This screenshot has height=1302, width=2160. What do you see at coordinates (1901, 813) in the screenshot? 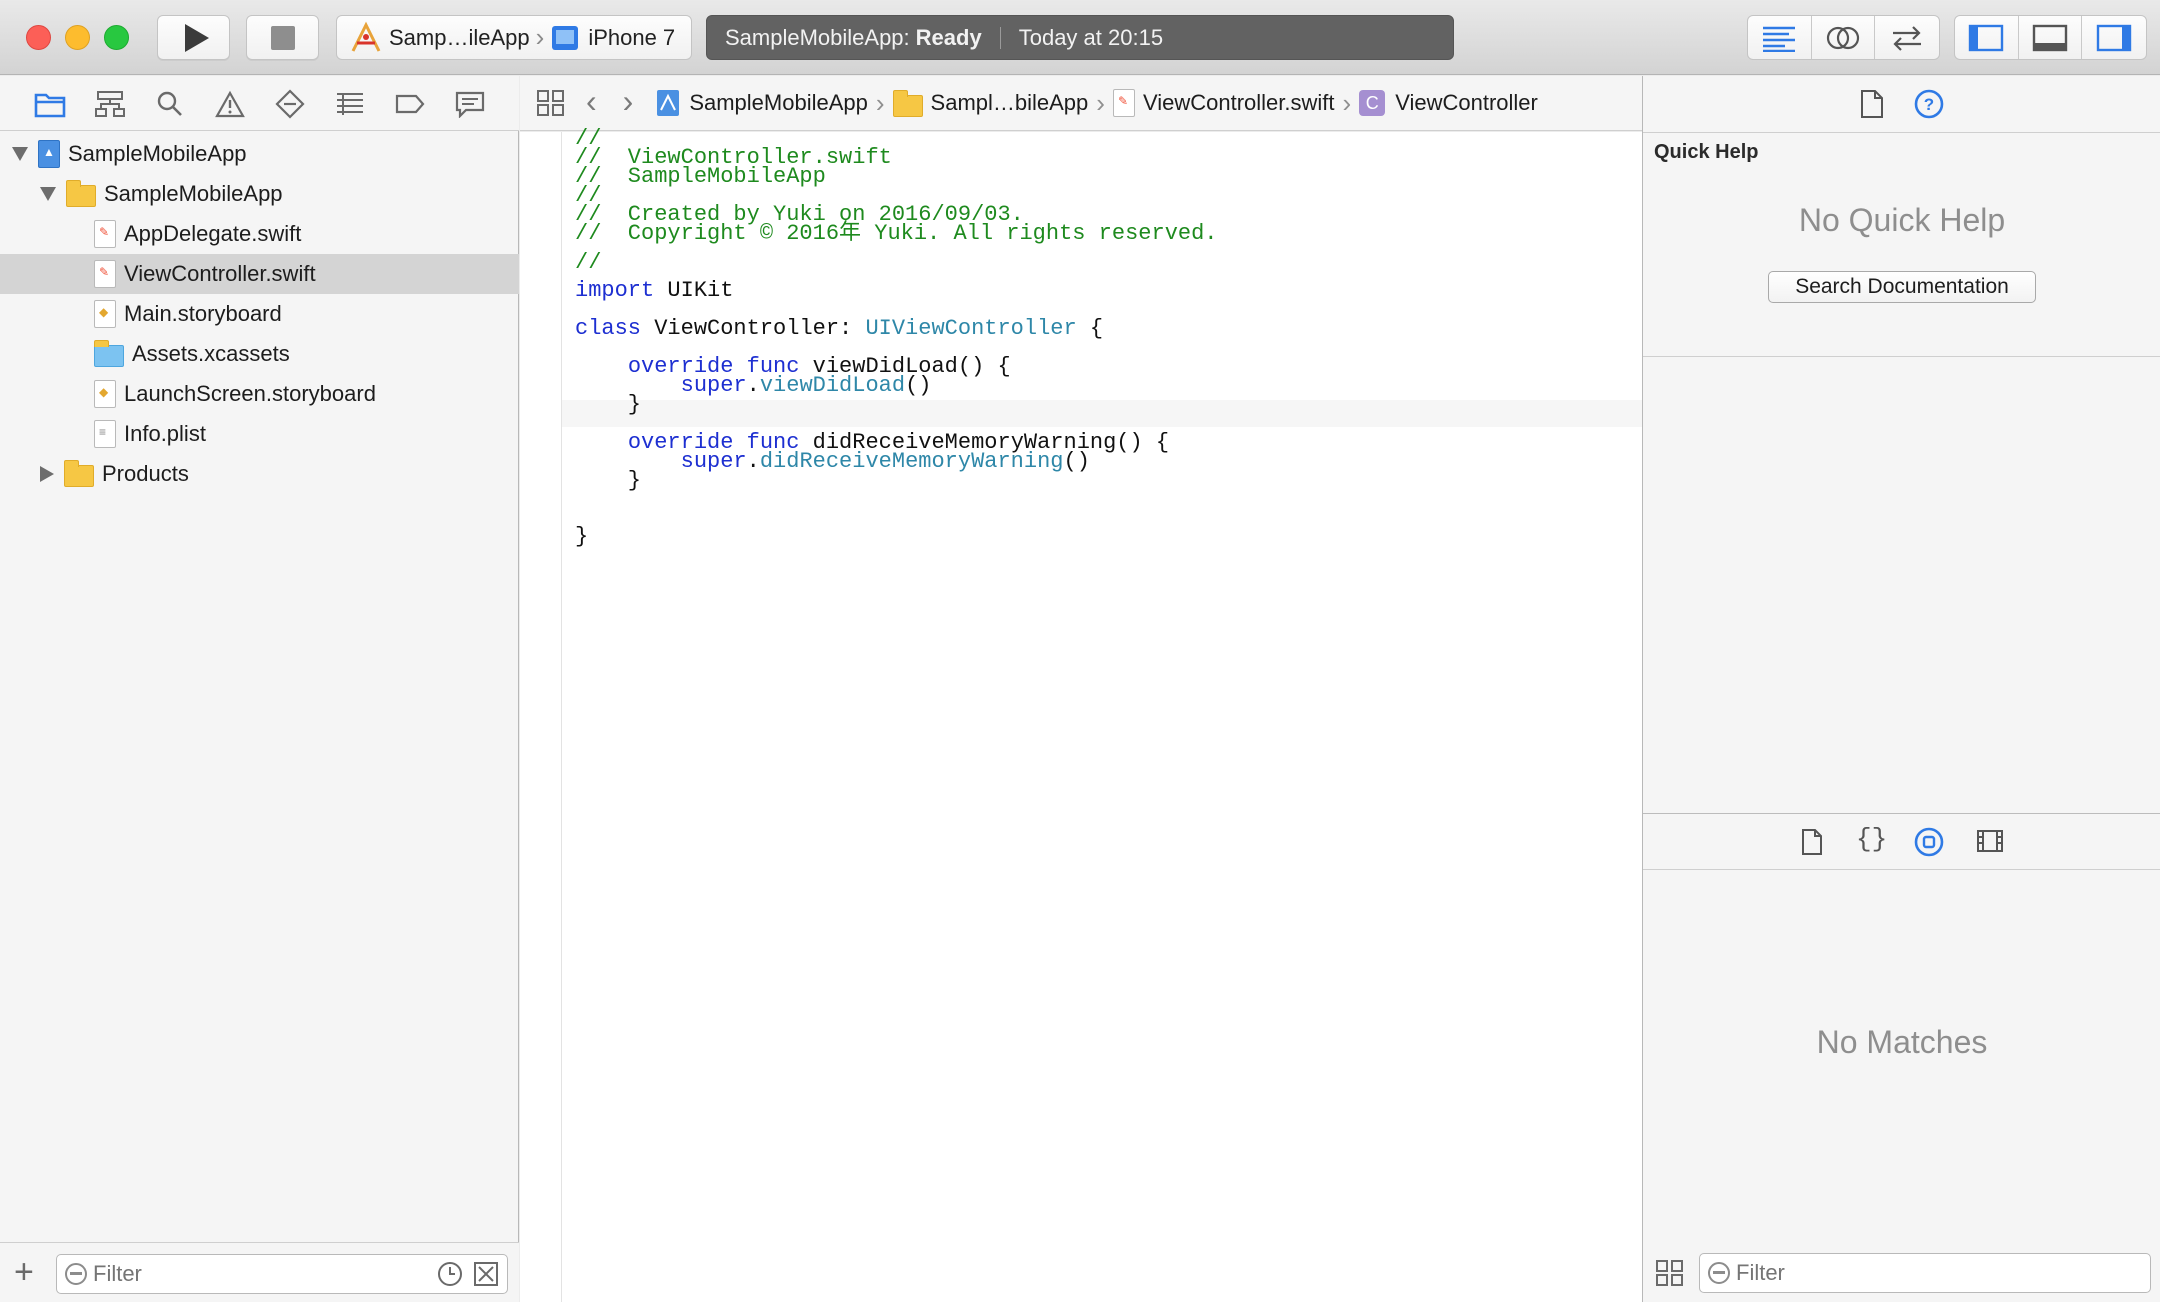
I see `split-divider` at bounding box center [1901, 813].